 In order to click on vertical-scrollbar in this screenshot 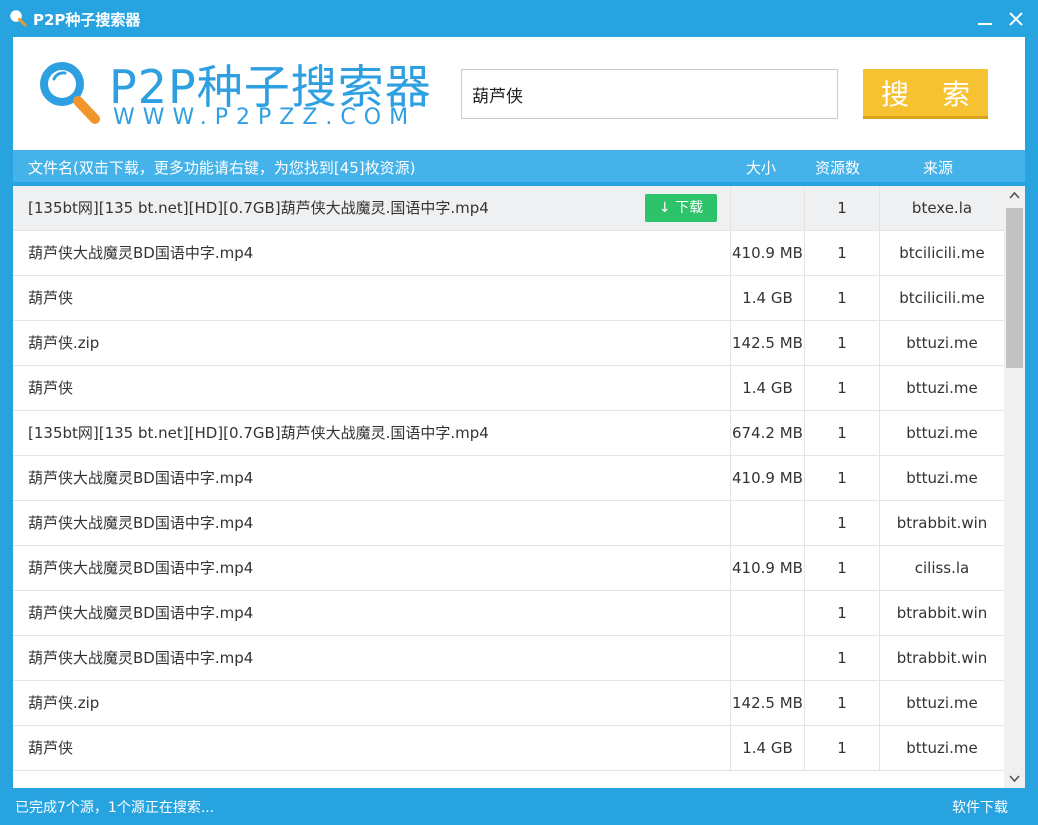, I will do `click(1014, 487)`.